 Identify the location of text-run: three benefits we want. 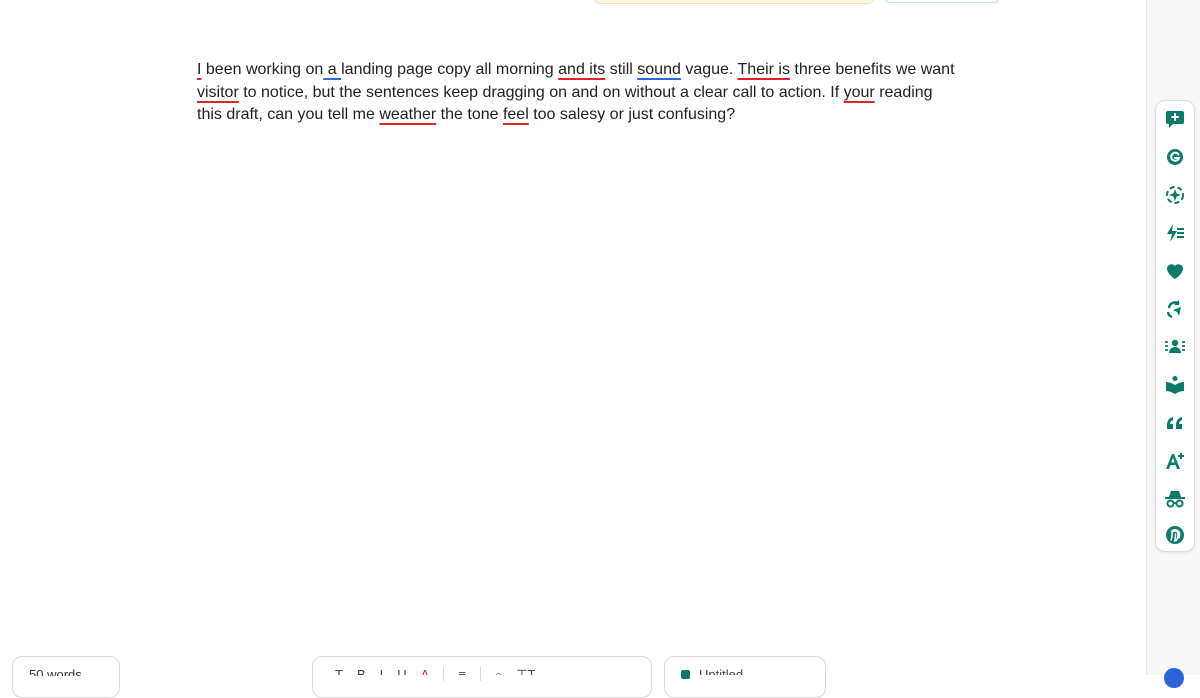
(872, 69).